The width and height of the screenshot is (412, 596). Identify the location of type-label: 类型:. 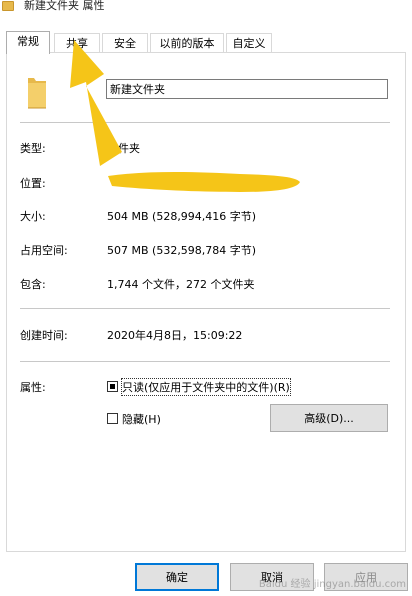
(33, 148).